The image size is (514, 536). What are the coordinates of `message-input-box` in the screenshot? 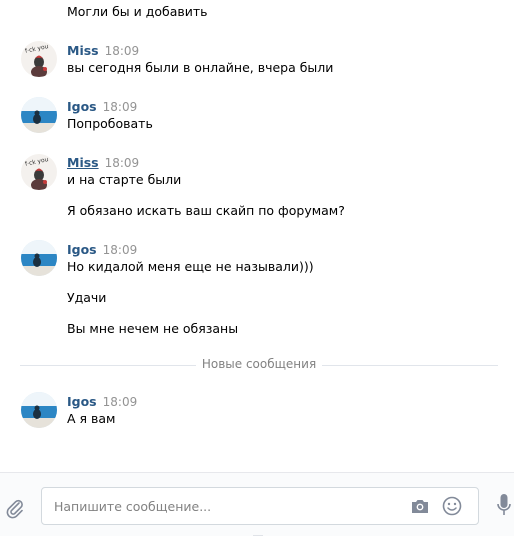 It's located at (260, 506).